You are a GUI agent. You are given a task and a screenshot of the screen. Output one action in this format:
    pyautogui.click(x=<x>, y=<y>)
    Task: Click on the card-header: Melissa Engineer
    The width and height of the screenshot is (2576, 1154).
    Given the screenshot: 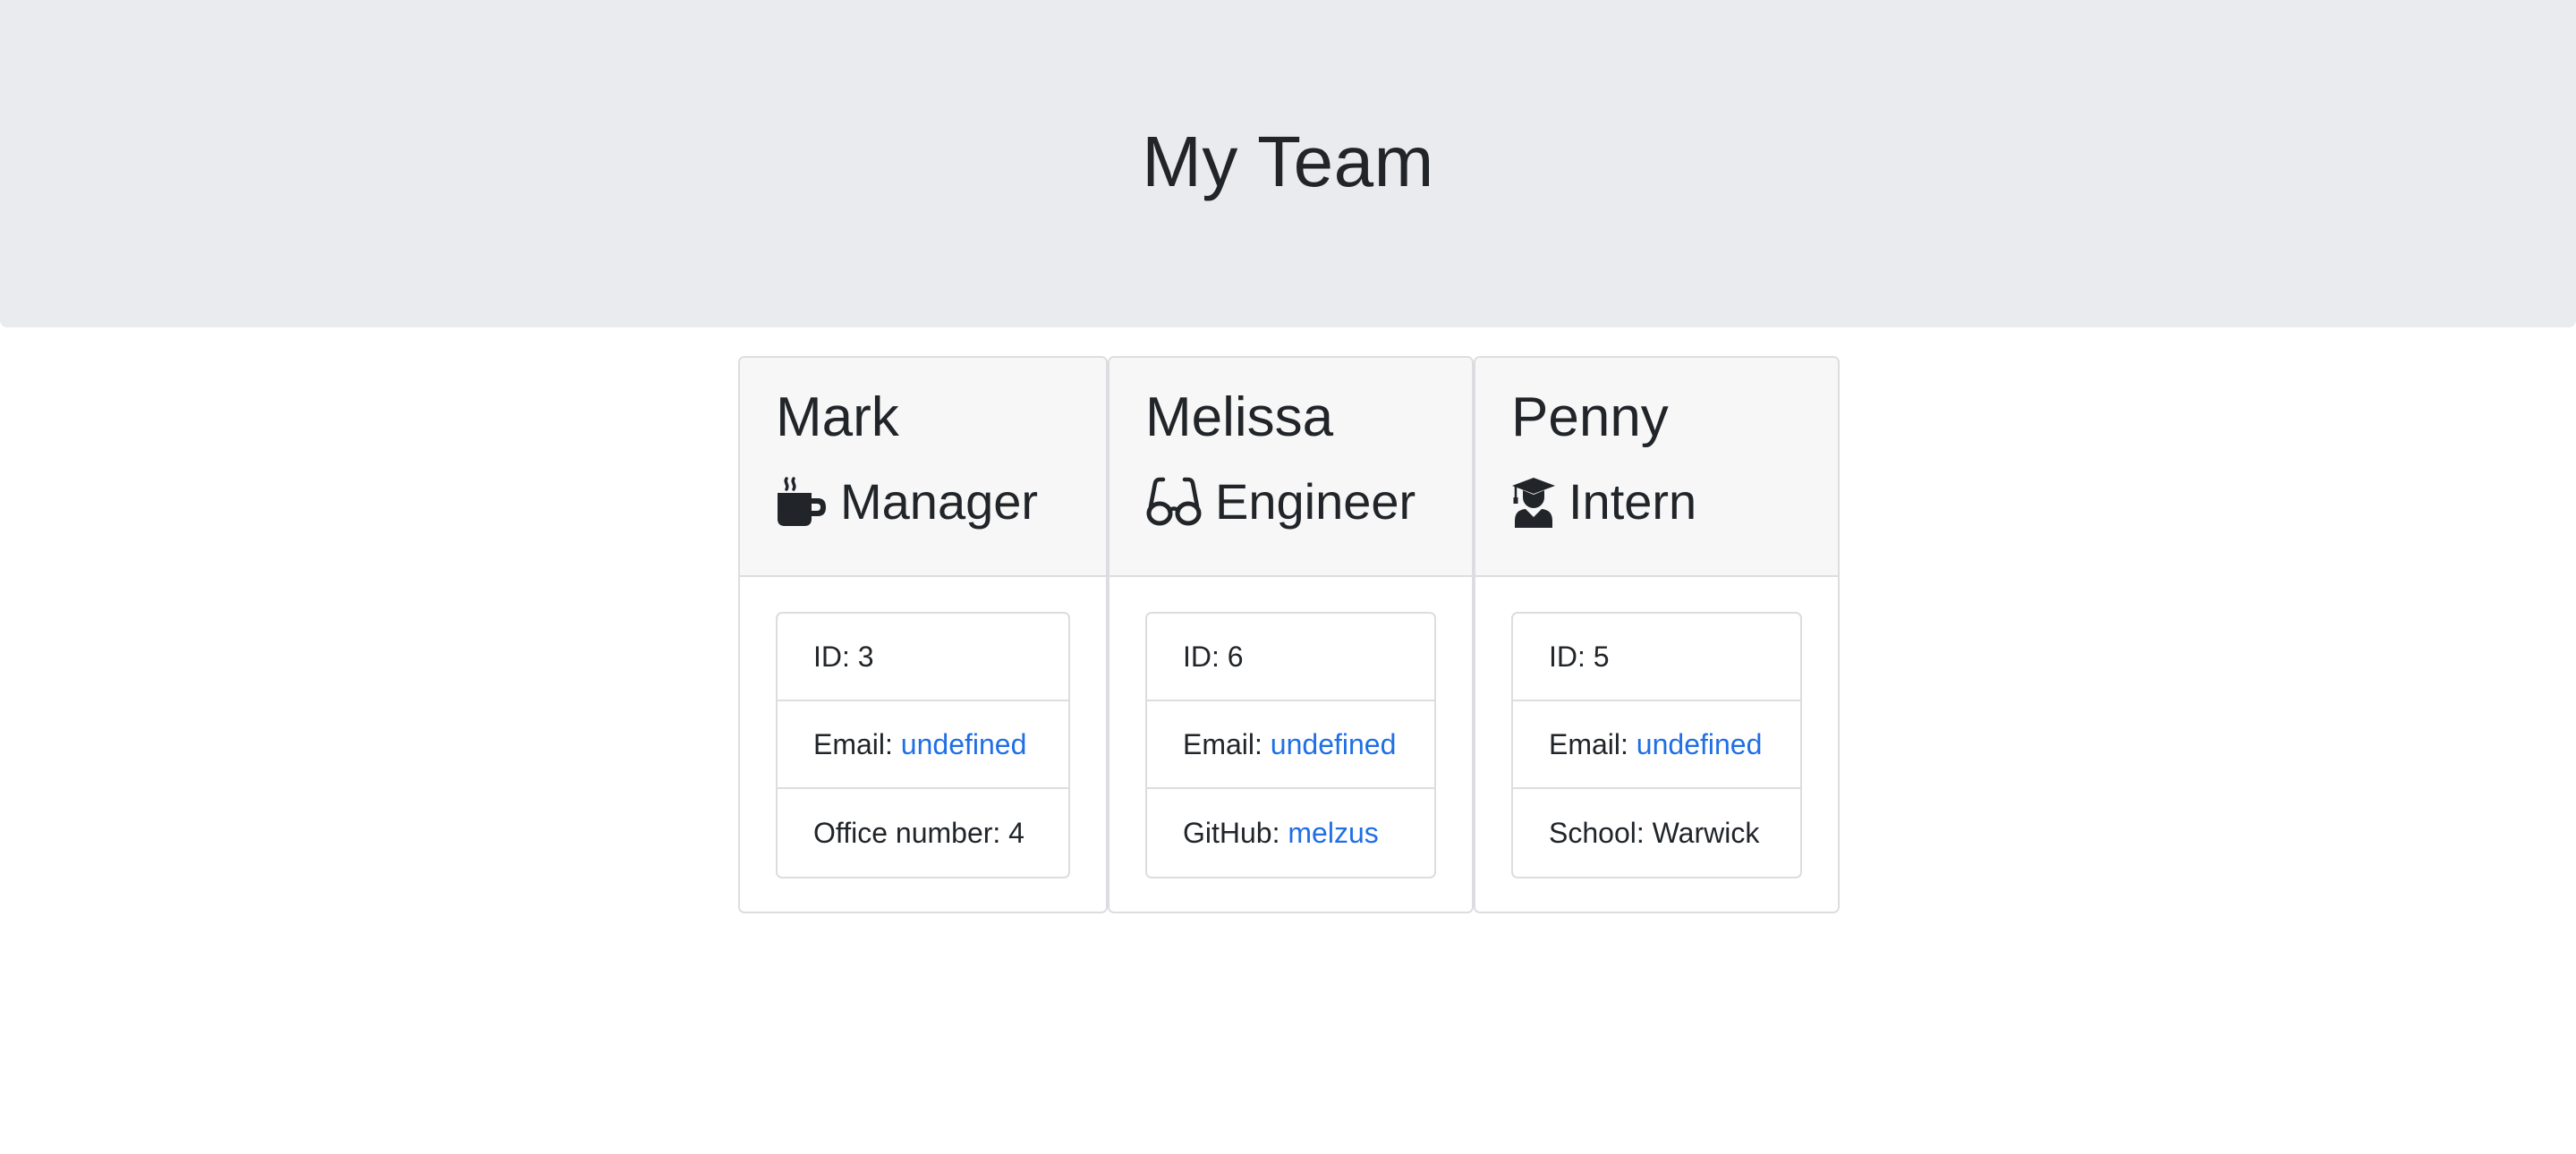 What is the action you would take?
    pyautogui.click(x=1290, y=467)
    